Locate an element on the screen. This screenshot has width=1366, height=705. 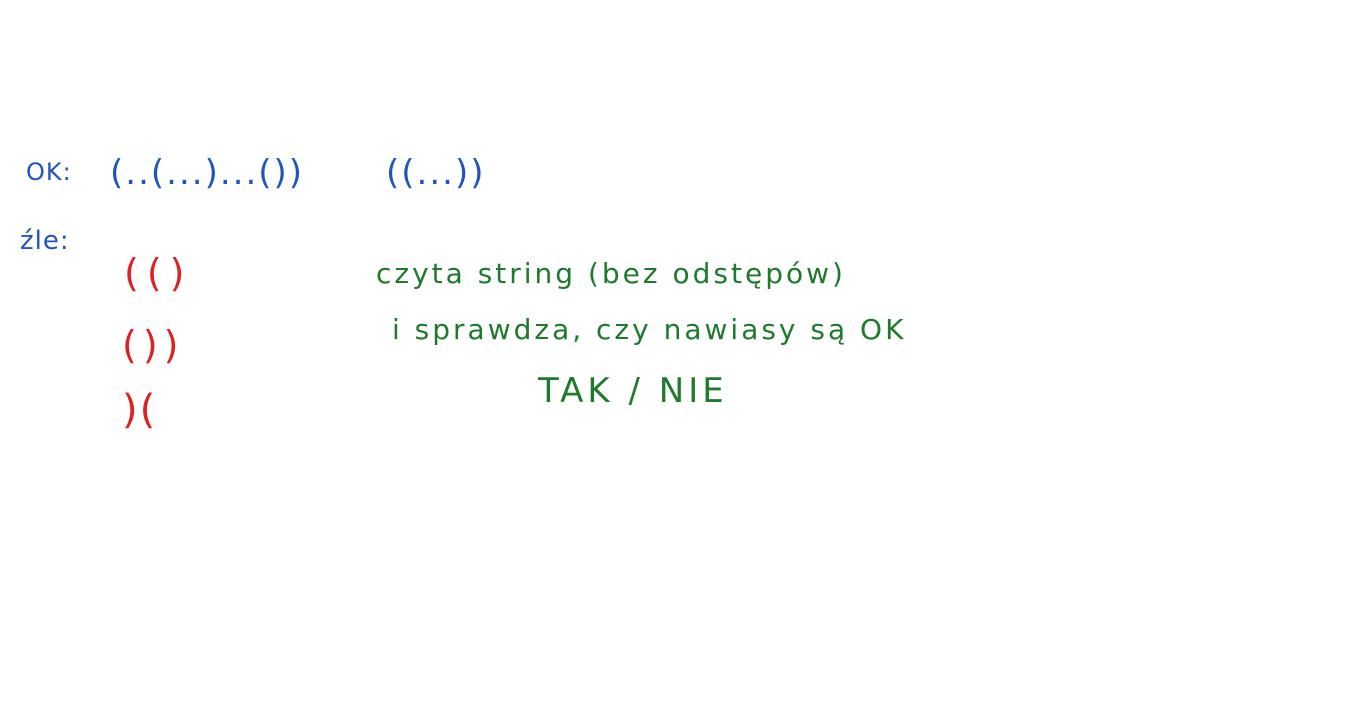
task-description-line: czyta string (bez odstępów) is located at coordinates (611, 273).